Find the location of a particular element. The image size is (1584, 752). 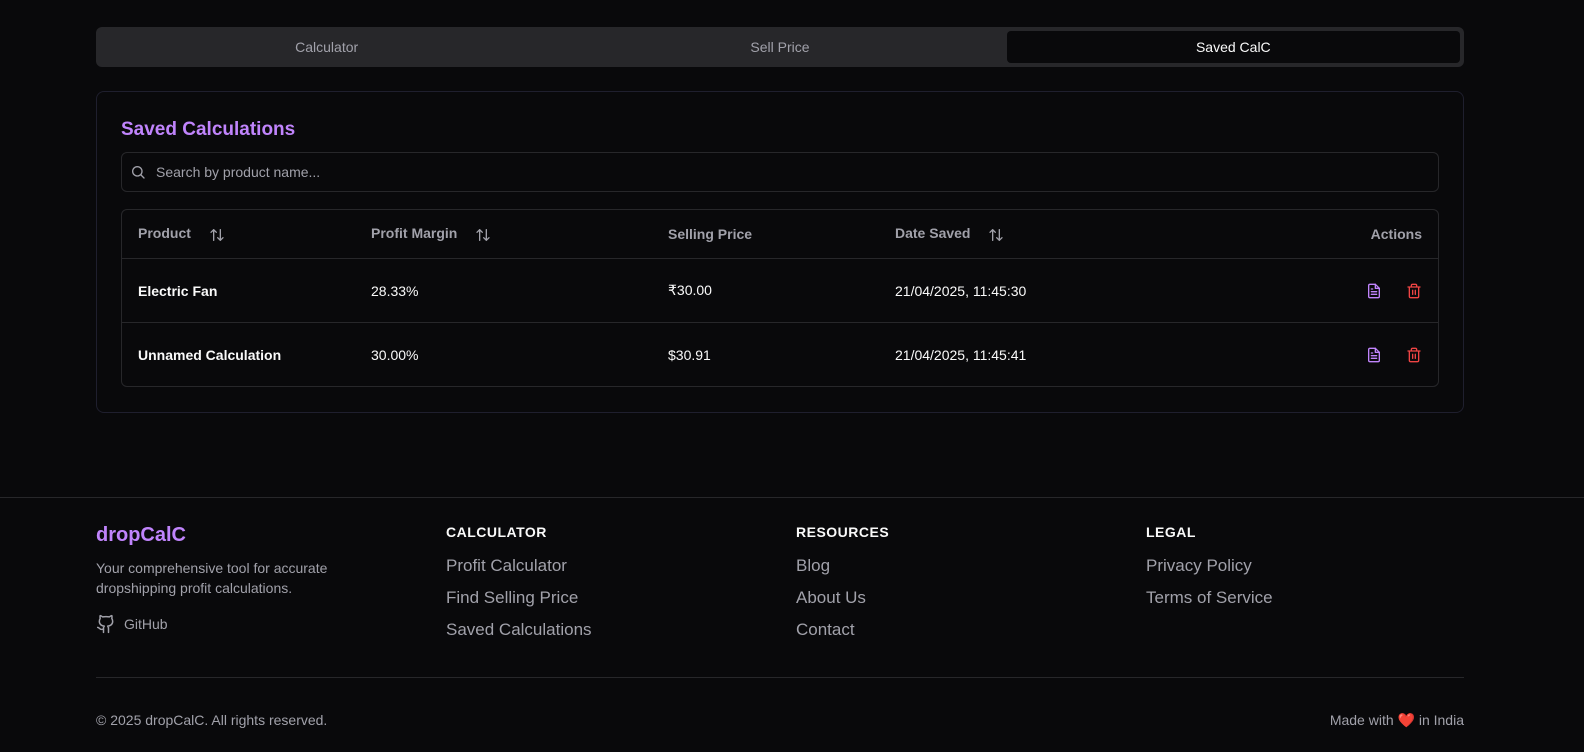

made-in-label: in India is located at coordinates (1441, 720).